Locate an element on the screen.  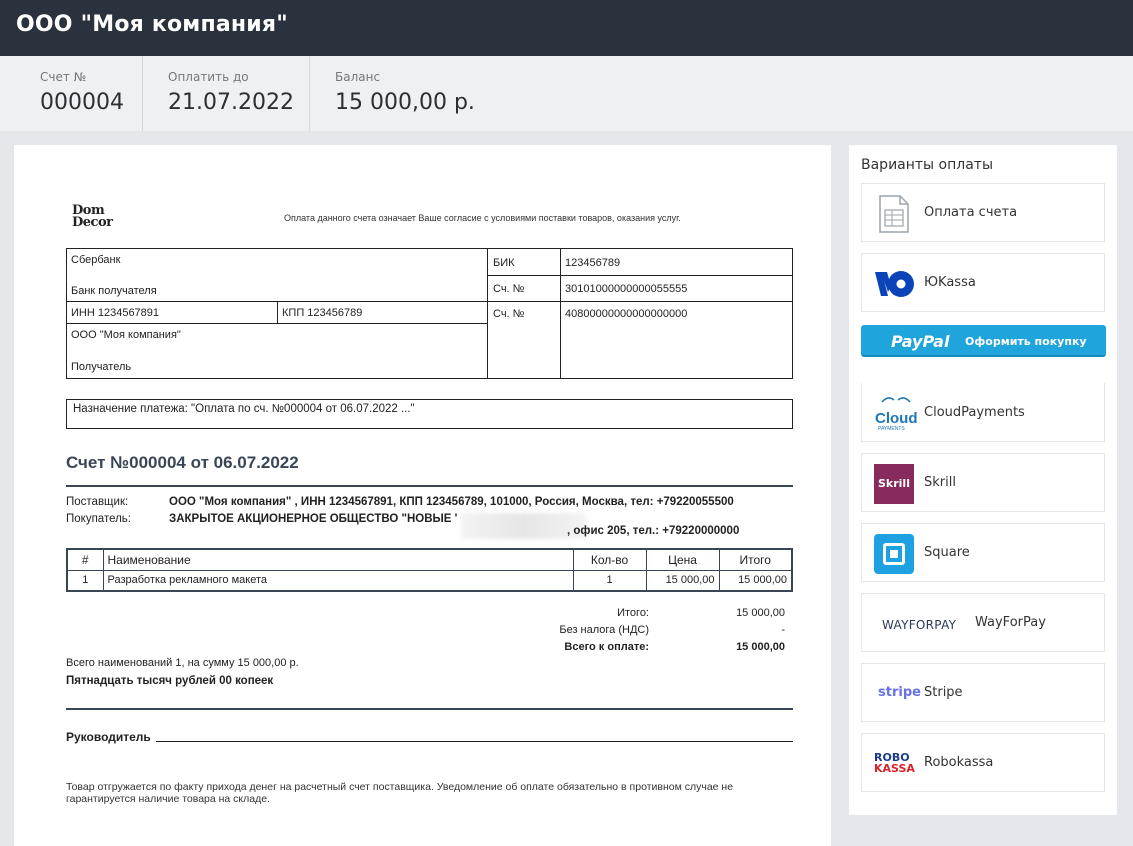
skrill-icon: Skrill is located at coordinates (894, 484).